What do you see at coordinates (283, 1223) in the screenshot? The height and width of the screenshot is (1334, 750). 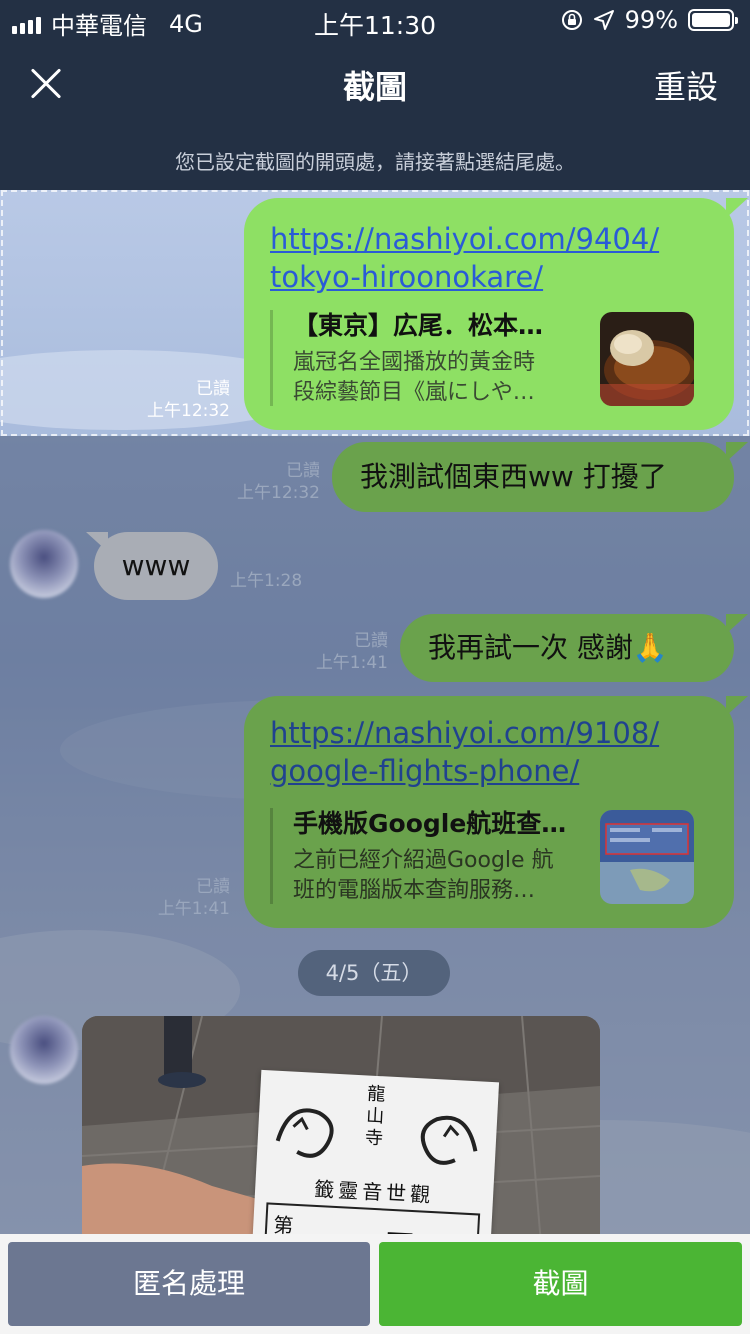 I see `fortune-row-label: 第` at bounding box center [283, 1223].